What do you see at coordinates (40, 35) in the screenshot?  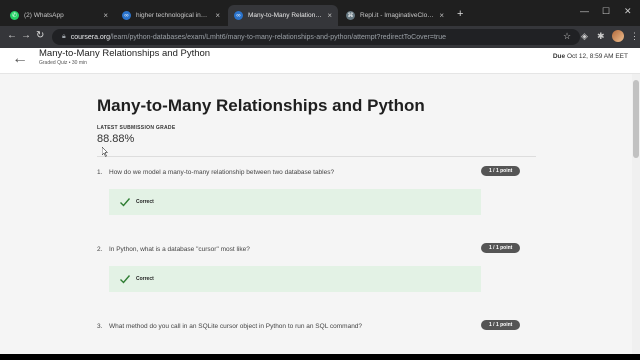 I see `reload-icon: ↻` at bounding box center [40, 35].